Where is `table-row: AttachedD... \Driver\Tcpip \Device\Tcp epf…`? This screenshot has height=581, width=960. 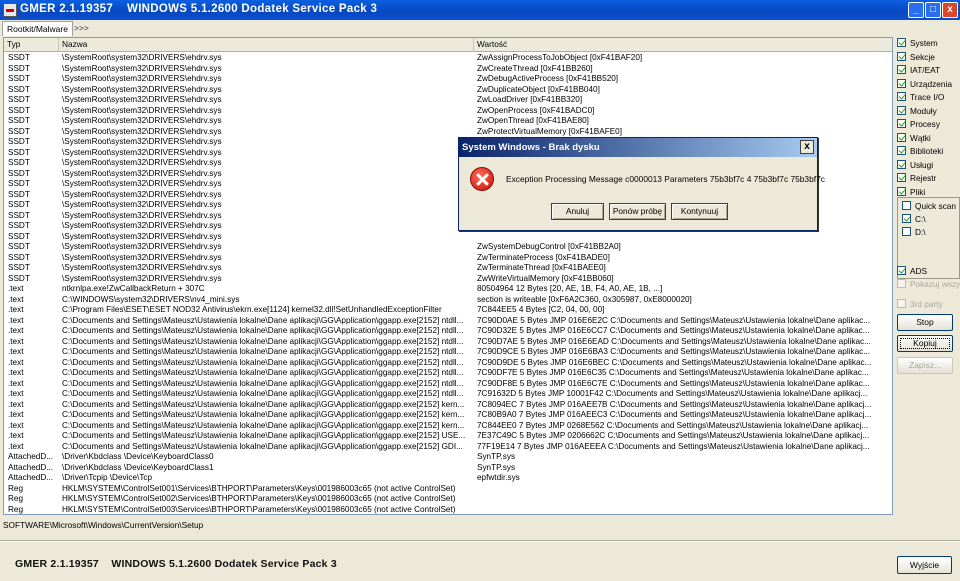
table-row: AttachedD... \Driver\Tcpip \Device\Tcp epf… is located at coordinates (448, 478).